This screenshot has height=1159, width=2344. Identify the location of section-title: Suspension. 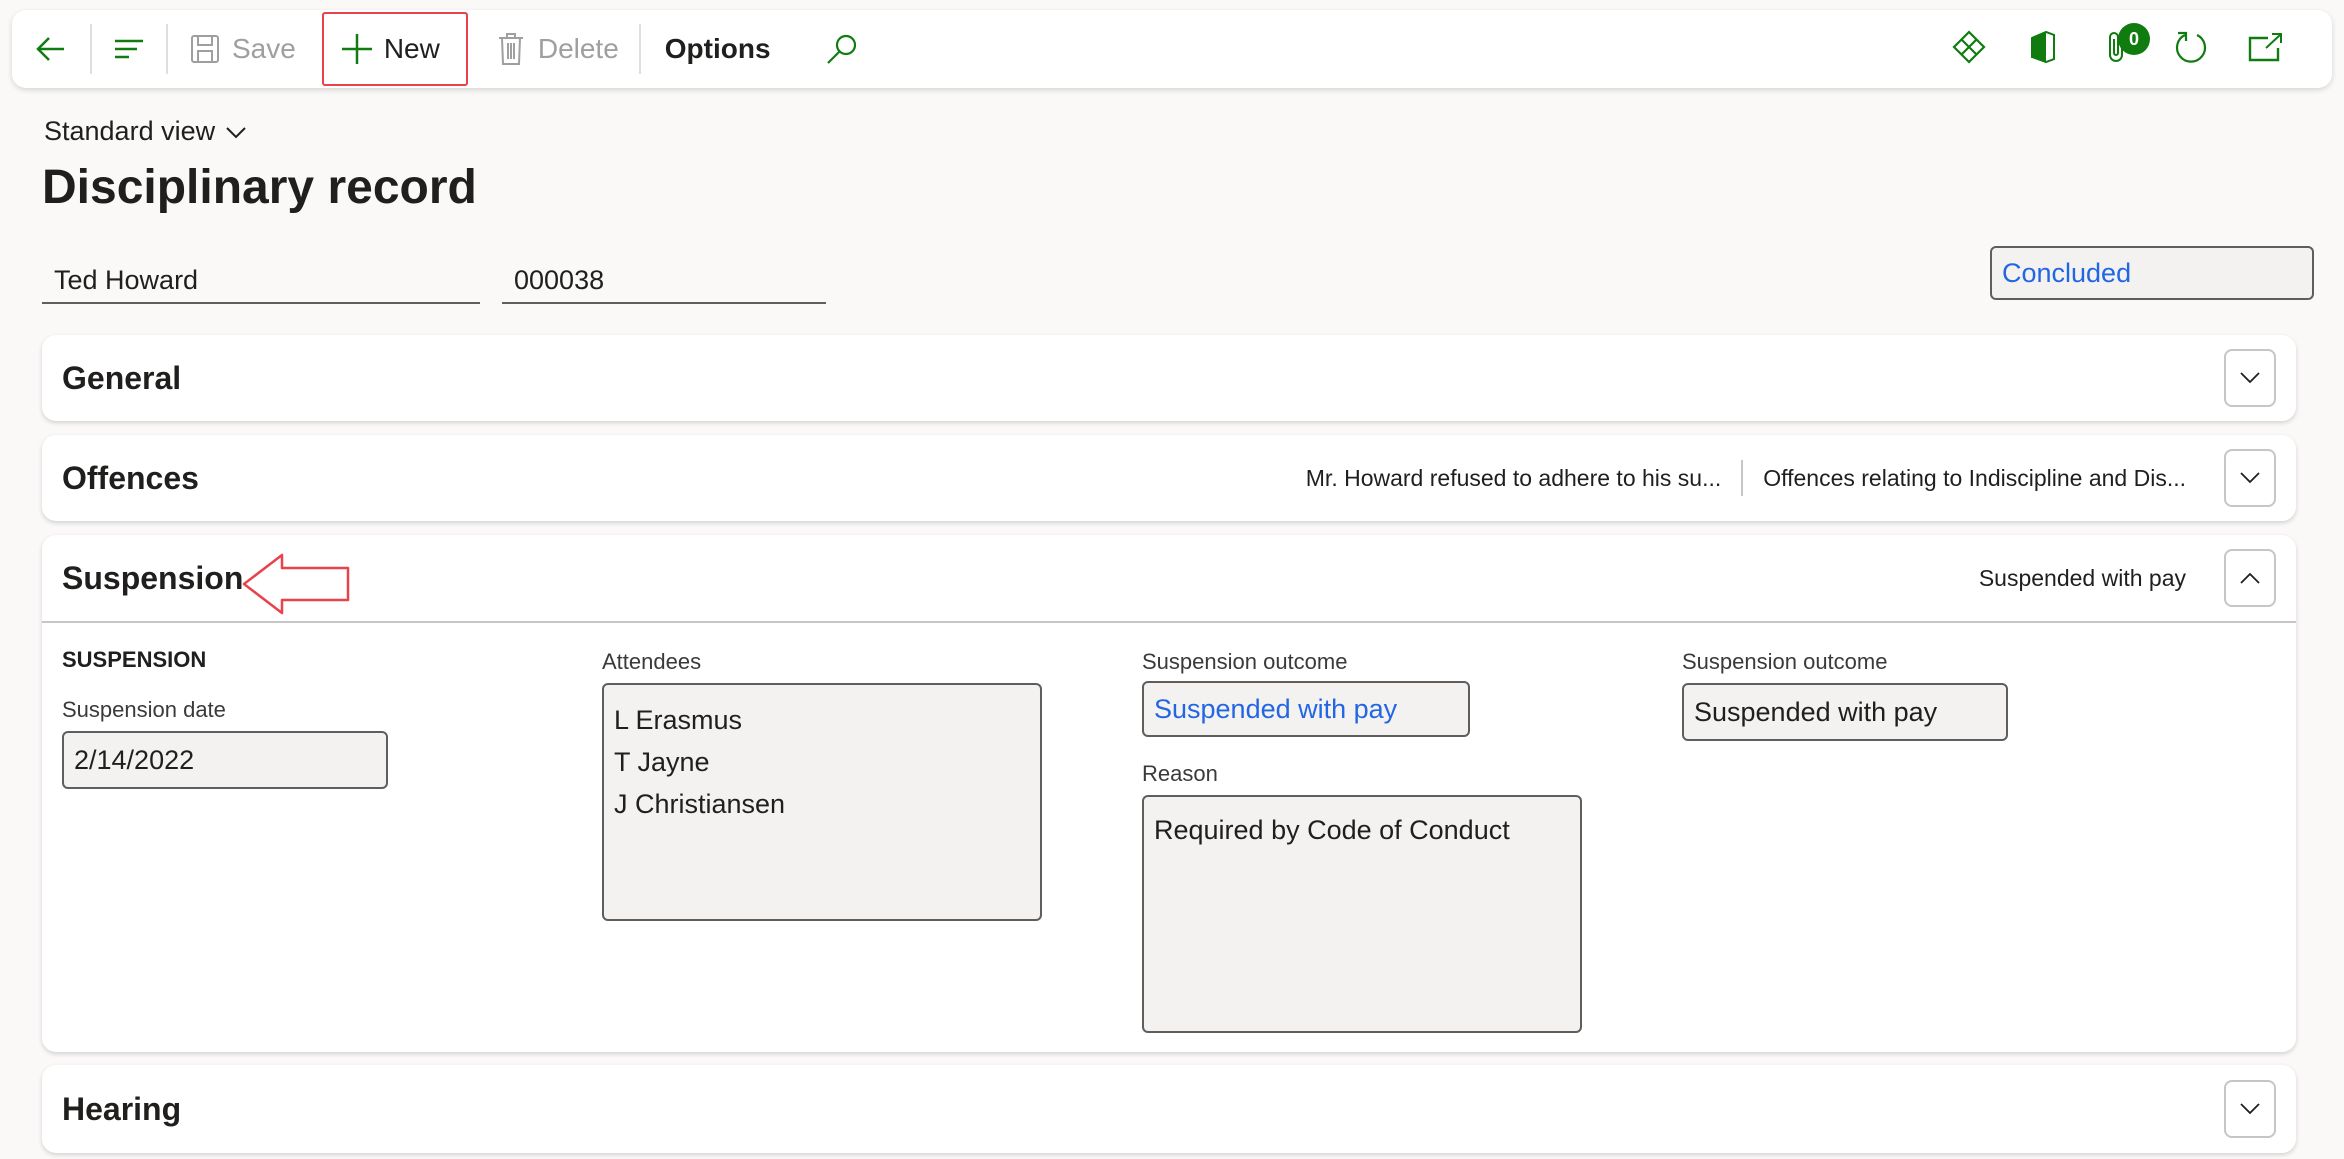
(153, 577).